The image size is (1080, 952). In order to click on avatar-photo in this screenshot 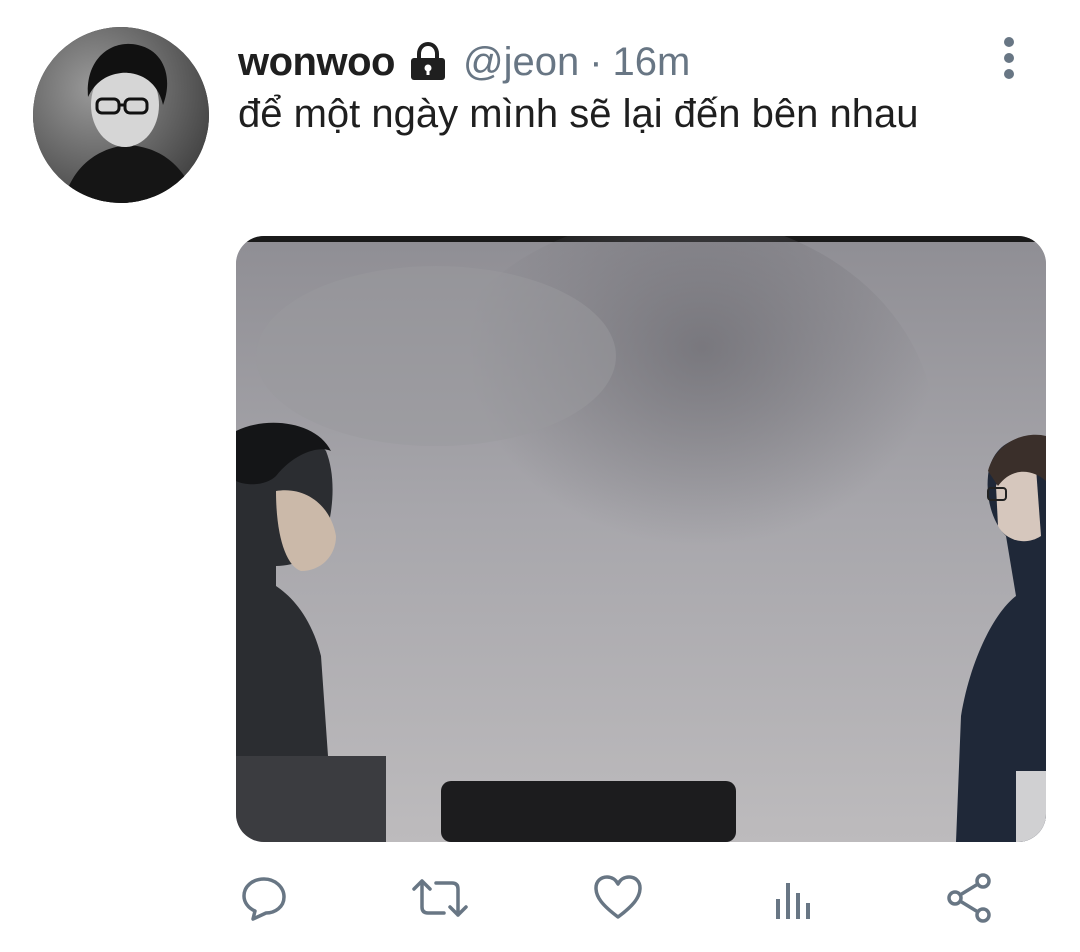, I will do `click(121, 115)`.